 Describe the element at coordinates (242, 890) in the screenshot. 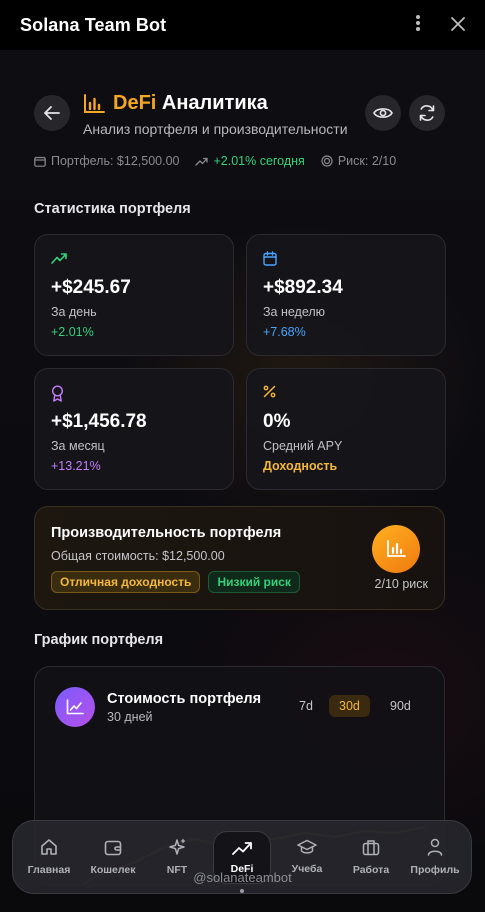

I see `active-indicator` at that location.